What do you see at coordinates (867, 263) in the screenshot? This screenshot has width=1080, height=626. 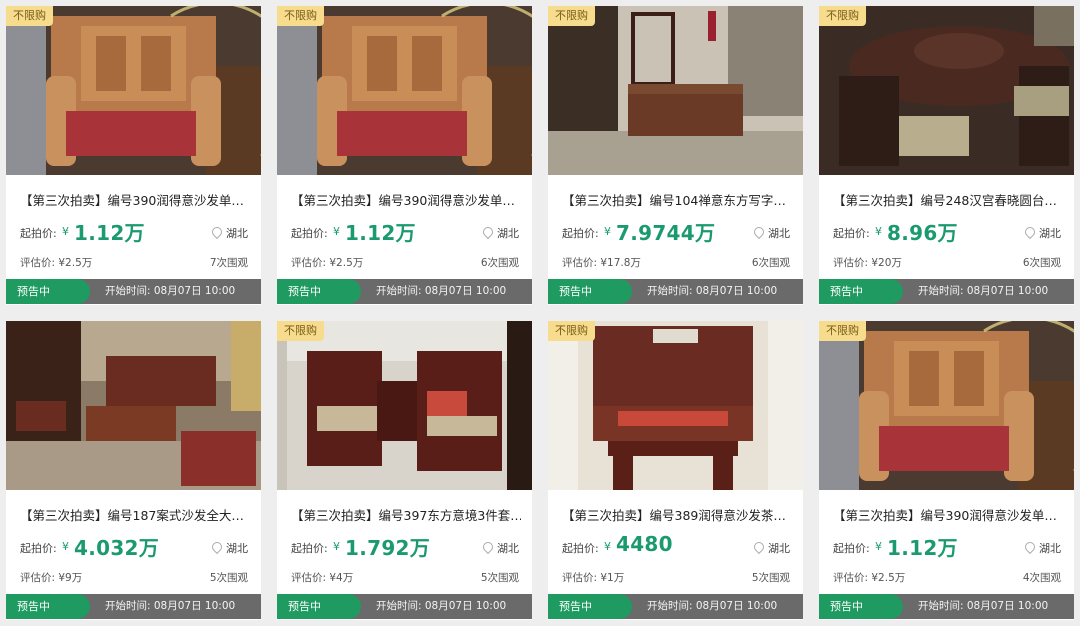 I see `estimate-price: 评估价: ¥20万` at bounding box center [867, 263].